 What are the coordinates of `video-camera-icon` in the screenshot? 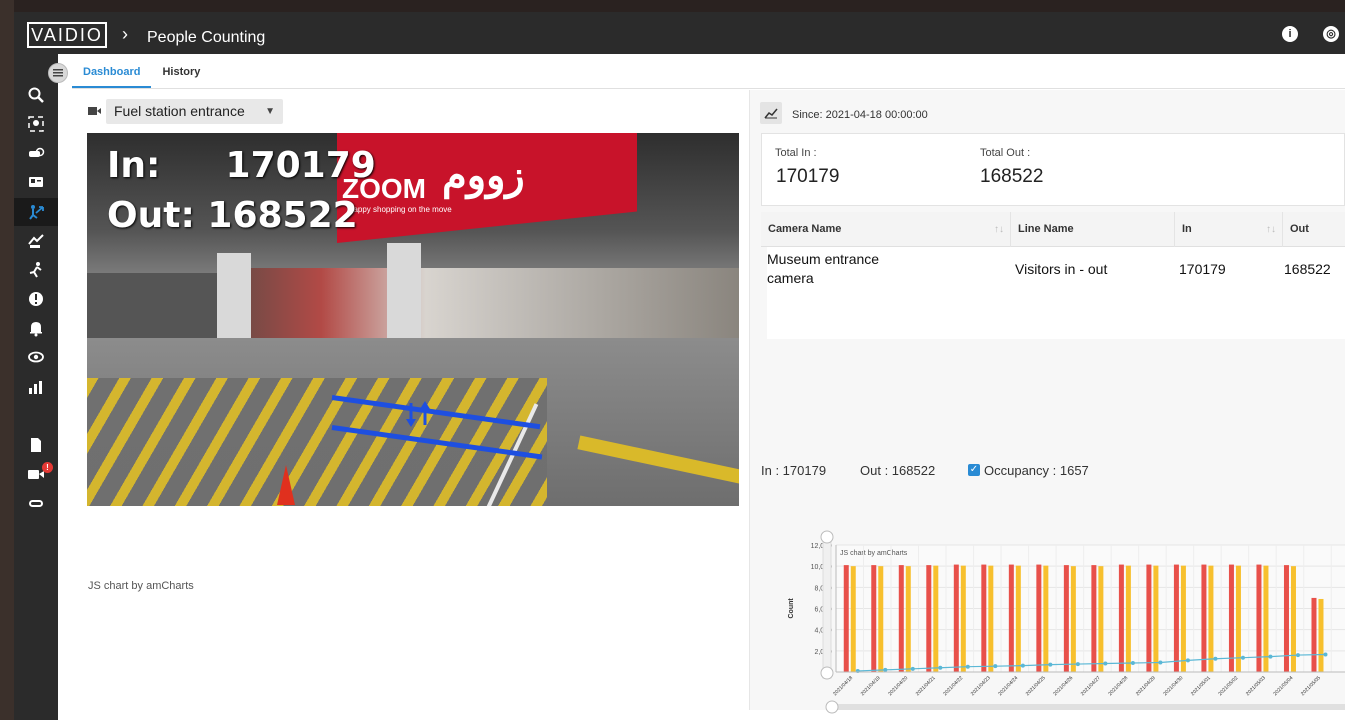 It's located at (94, 111).